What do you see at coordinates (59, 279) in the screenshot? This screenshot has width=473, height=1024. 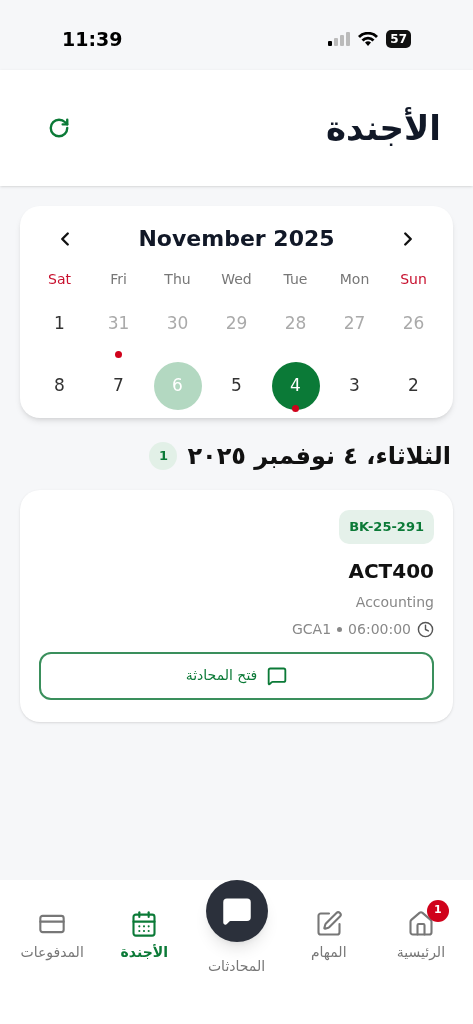 I see `weekday-label: Sat` at bounding box center [59, 279].